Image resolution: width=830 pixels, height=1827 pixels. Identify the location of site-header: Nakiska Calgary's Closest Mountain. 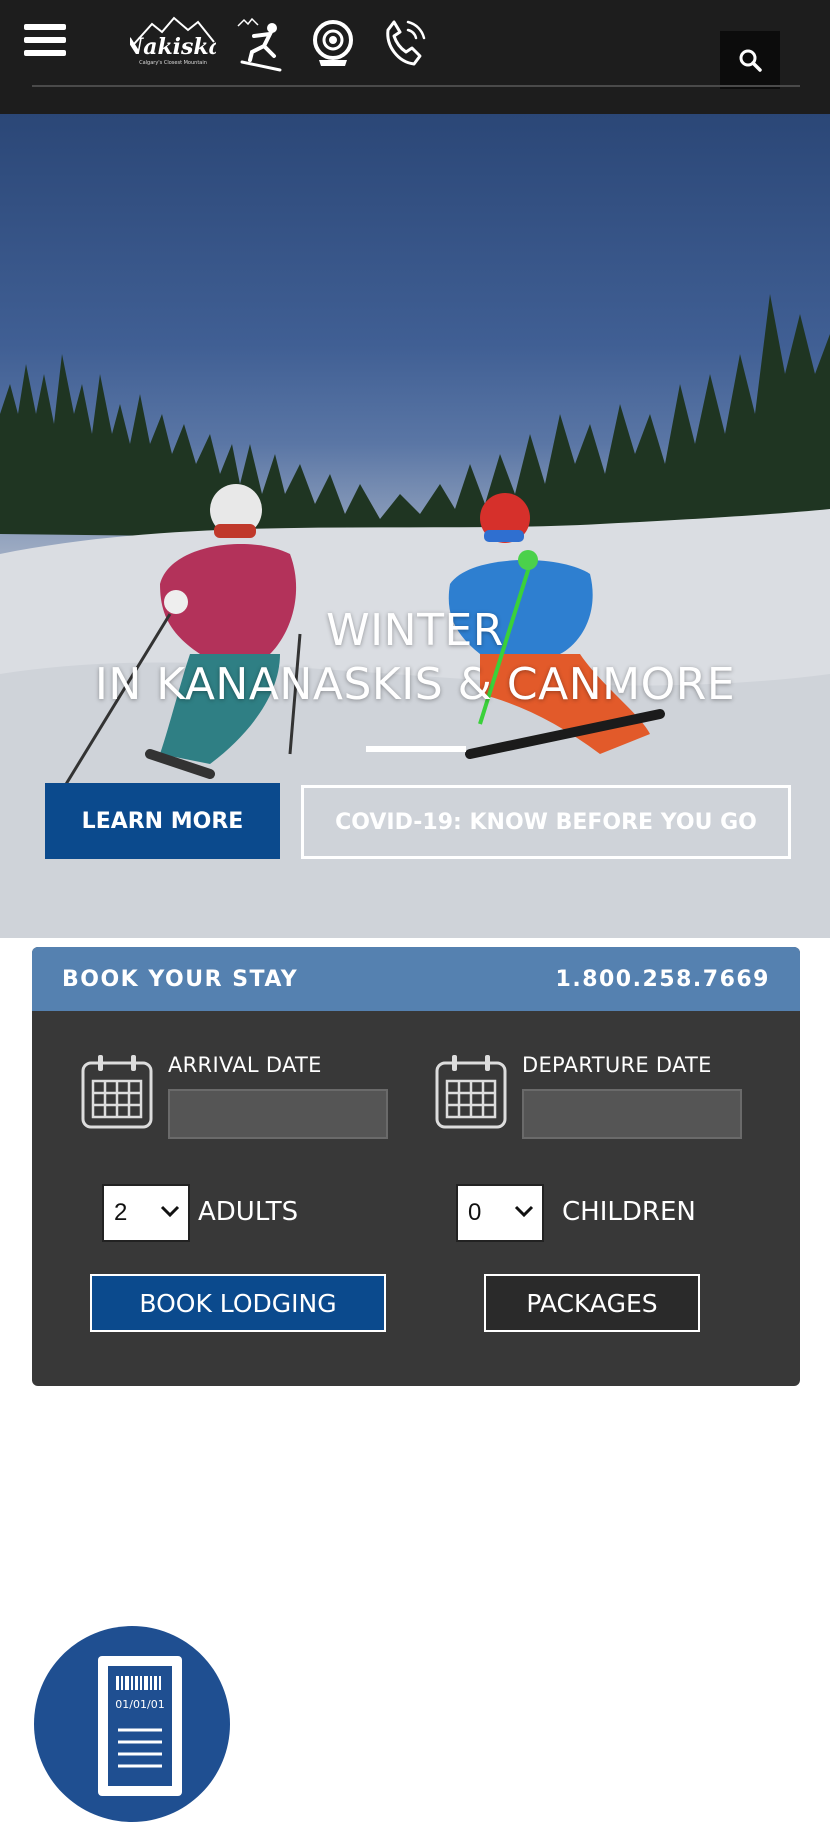
(415, 57).